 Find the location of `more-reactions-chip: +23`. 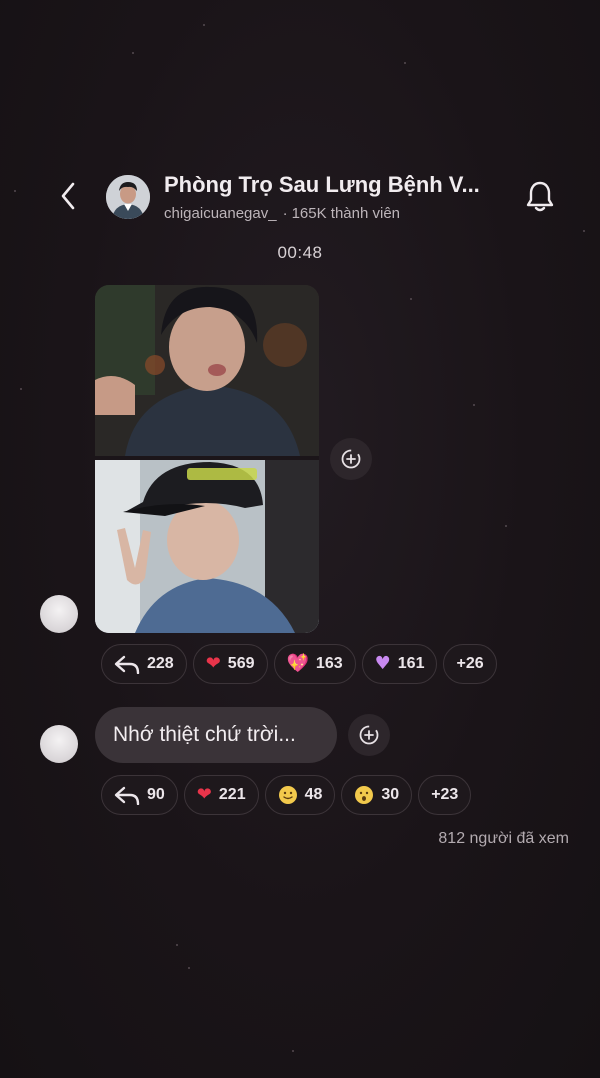

more-reactions-chip: +23 is located at coordinates (445, 795).